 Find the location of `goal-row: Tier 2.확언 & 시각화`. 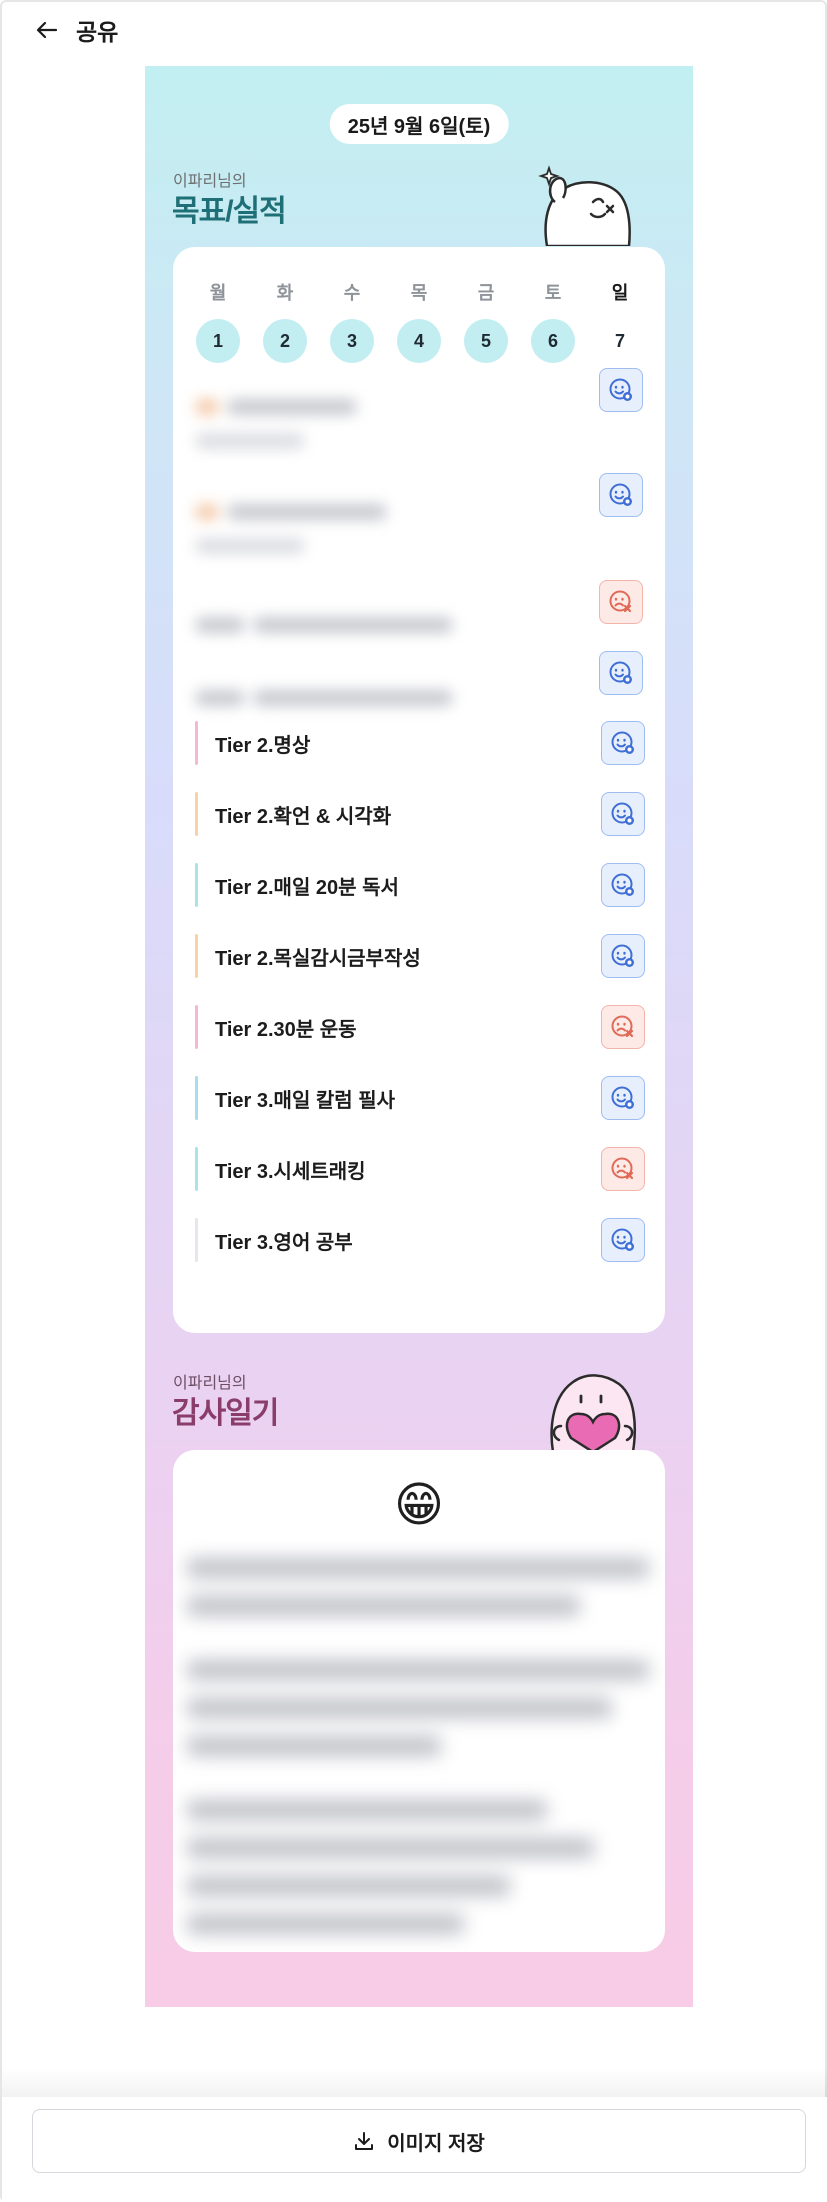

goal-row: Tier 2.확언 & 시각화 is located at coordinates (420, 814).